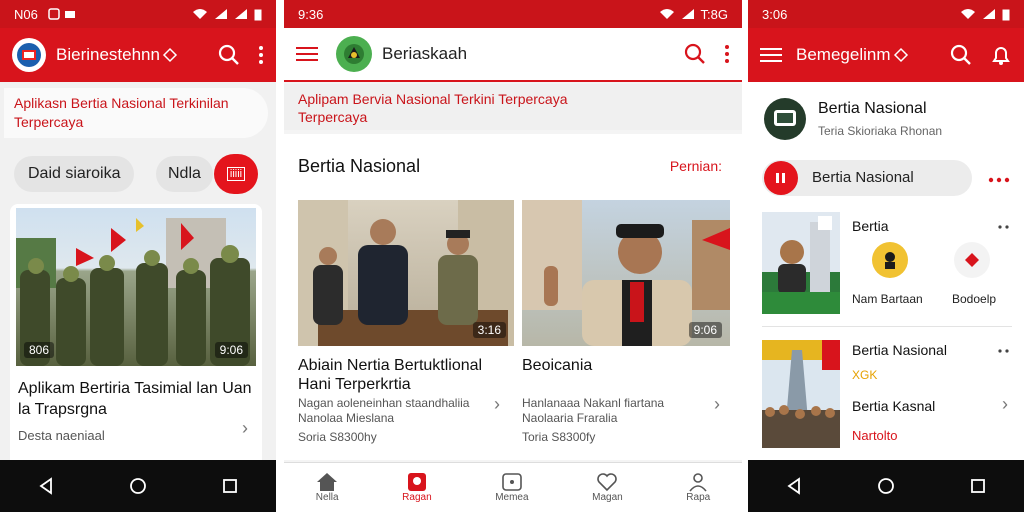  What do you see at coordinates (698, 487) in the screenshot?
I see `bottom-nav-profile: Rapa` at bounding box center [698, 487].